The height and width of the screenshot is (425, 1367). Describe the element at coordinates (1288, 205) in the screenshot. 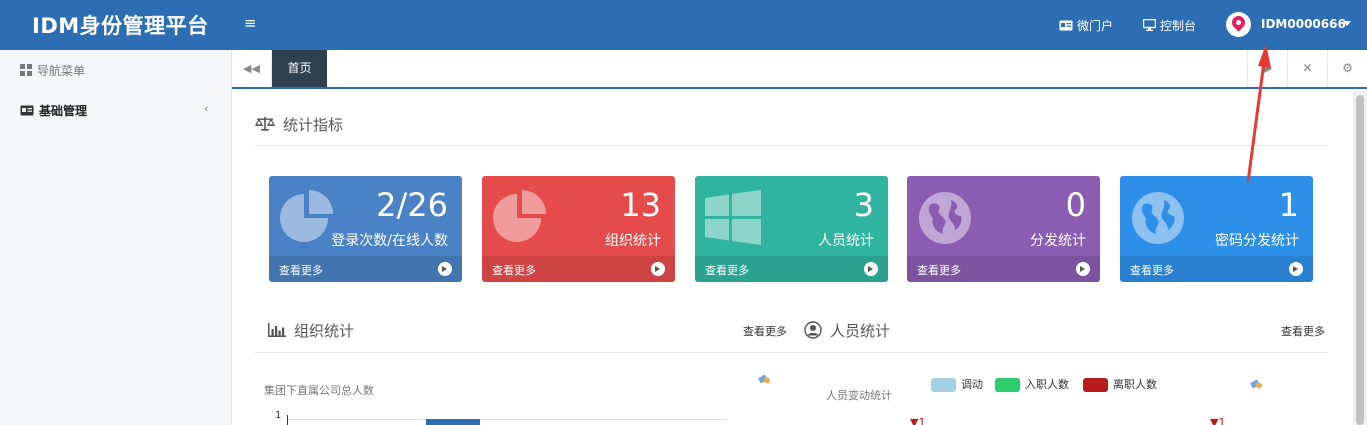

I see `stat-value: 1` at that location.